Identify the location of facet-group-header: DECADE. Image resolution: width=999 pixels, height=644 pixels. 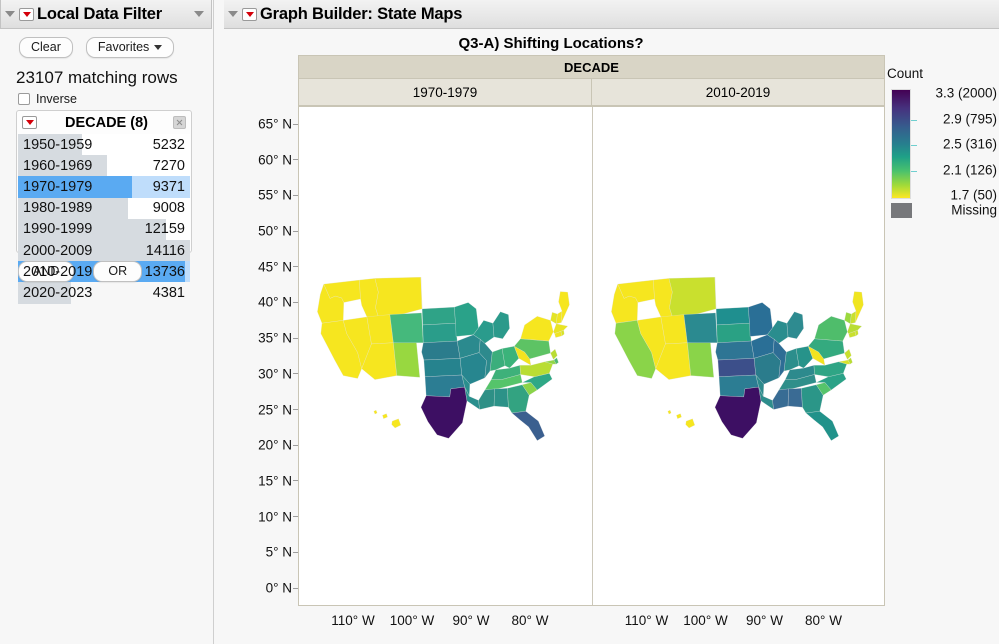
(591, 67).